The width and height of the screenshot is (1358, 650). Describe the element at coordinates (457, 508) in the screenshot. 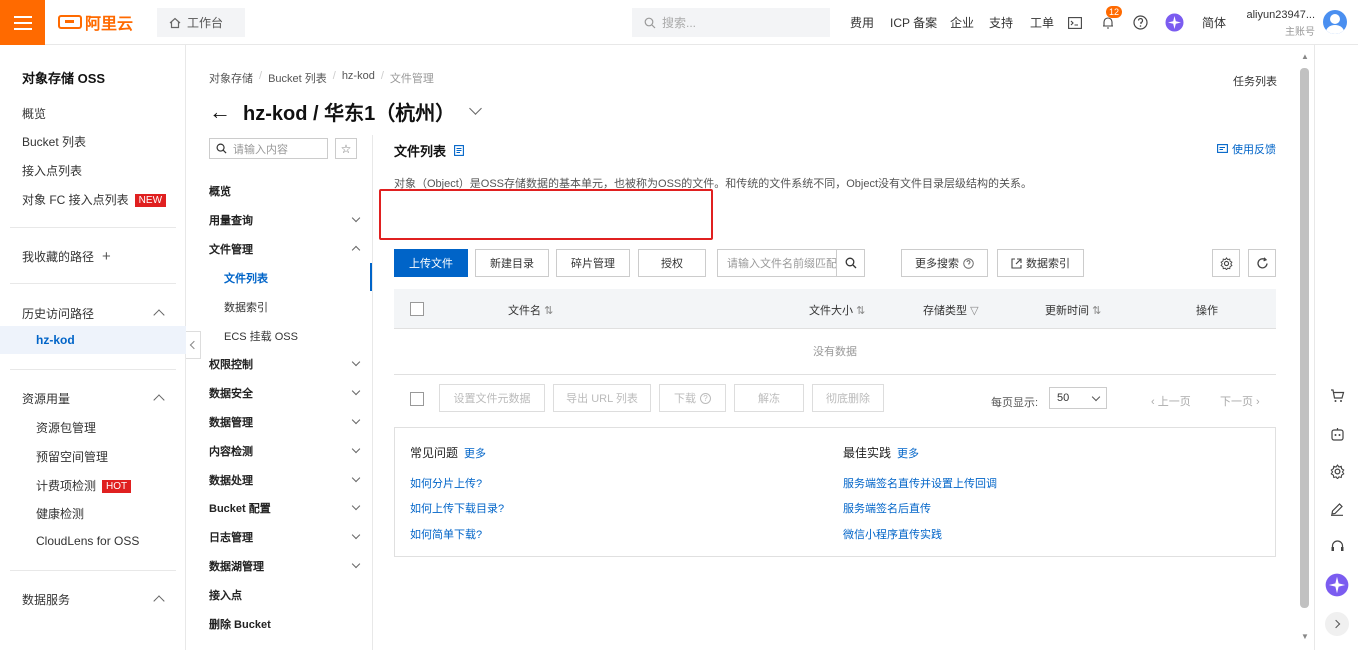

I see `faq-link: 如何上传下载目录?` at that location.